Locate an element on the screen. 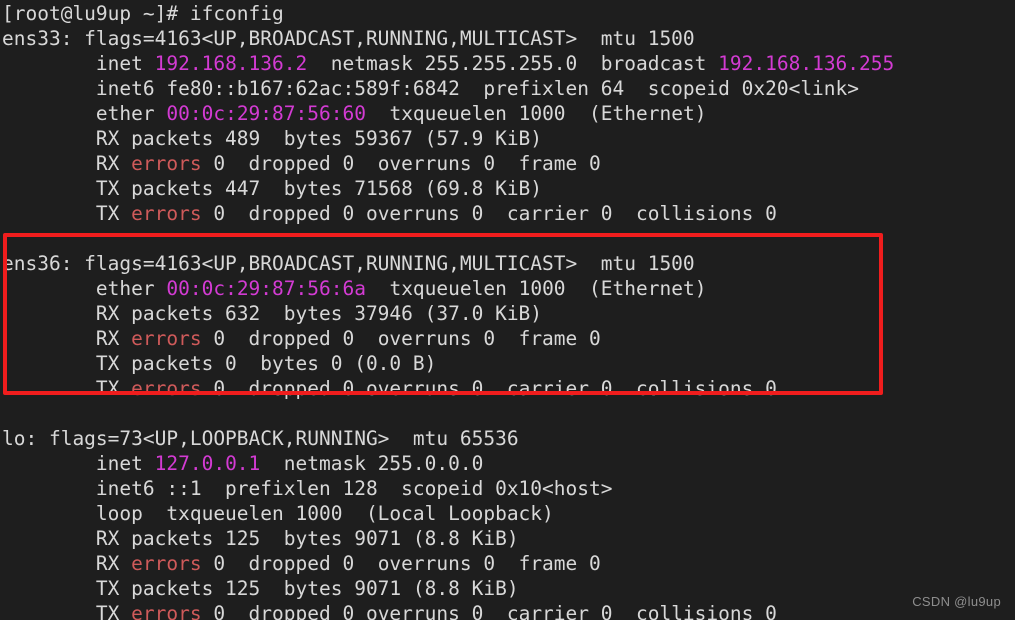 Image resolution: width=1015 pixels, height=620 pixels. terminal-text: netmask 255.0.0.0 is located at coordinates (372, 463).